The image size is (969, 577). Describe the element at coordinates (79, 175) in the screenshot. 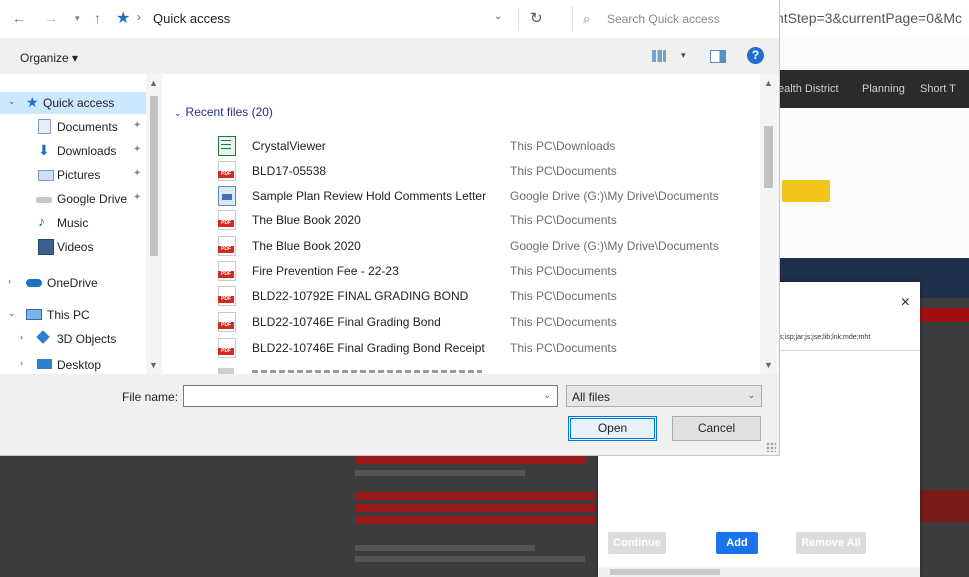

I see `nav-item-label: Pictures` at that location.